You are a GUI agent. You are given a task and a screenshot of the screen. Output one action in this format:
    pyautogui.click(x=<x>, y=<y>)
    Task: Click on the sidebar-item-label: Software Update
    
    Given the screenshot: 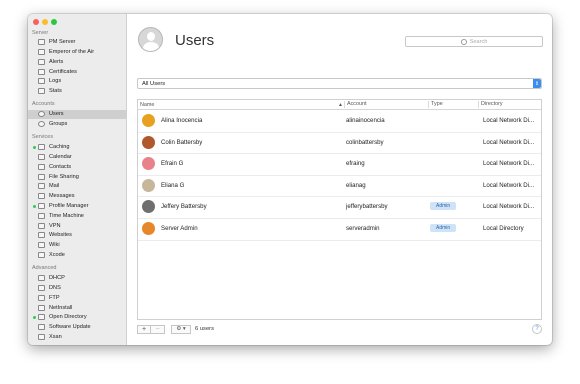 What is the action you would take?
    pyautogui.click(x=70, y=327)
    